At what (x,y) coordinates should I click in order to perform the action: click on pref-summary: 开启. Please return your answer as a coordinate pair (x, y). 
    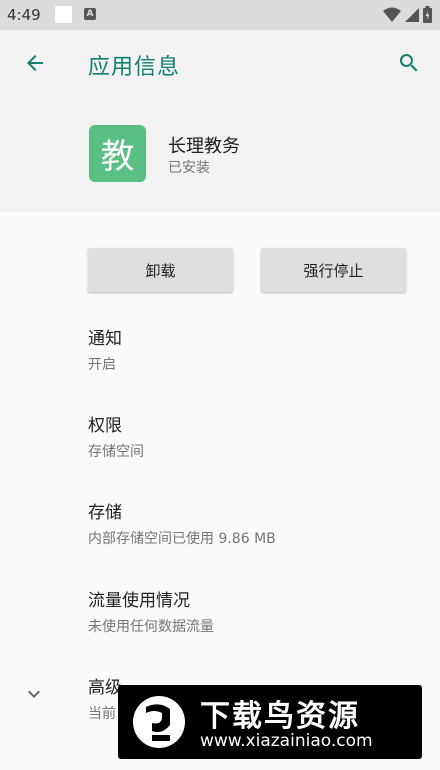
    Looking at the image, I should click on (102, 365).